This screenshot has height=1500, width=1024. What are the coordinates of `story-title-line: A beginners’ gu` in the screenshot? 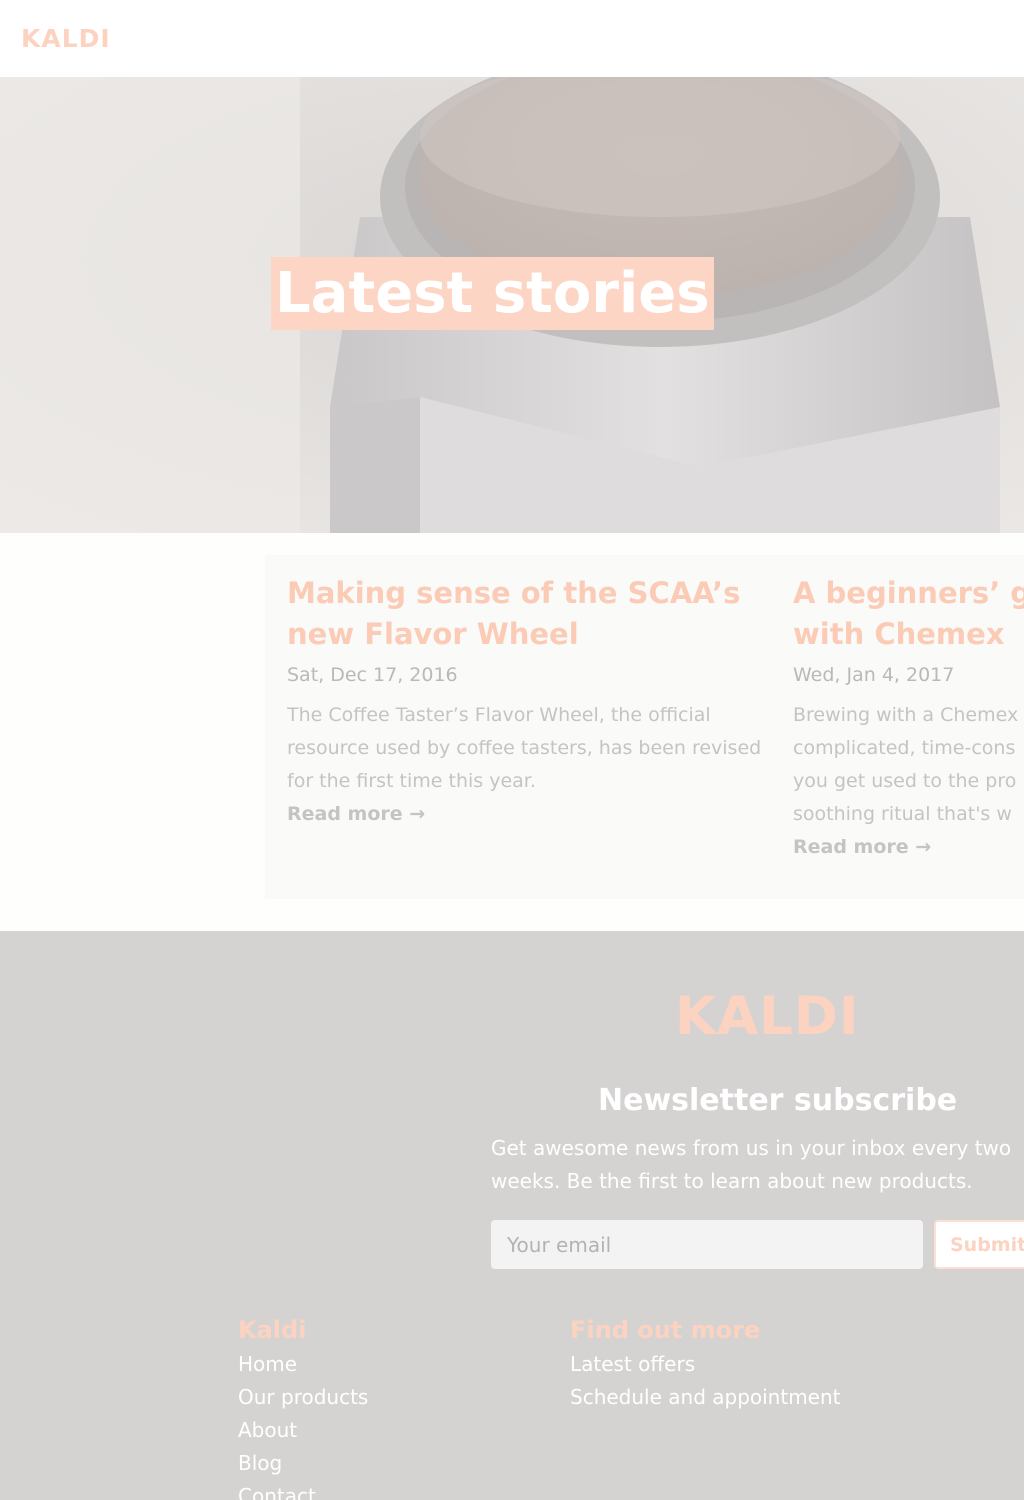 It's located at (908, 593).